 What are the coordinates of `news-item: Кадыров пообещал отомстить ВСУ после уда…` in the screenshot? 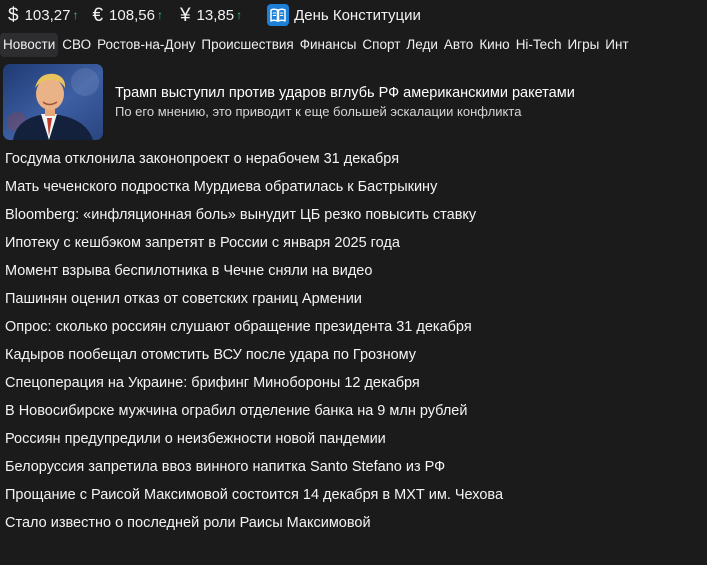 It's located at (355, 355).